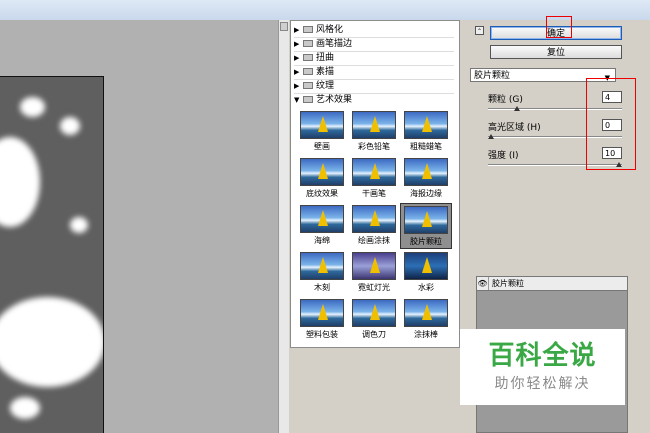 Image resolution: width=650 pixels, height=433 pixels. I want to click on category-artistic: ▼ 艺术效果, so click(374, 100).